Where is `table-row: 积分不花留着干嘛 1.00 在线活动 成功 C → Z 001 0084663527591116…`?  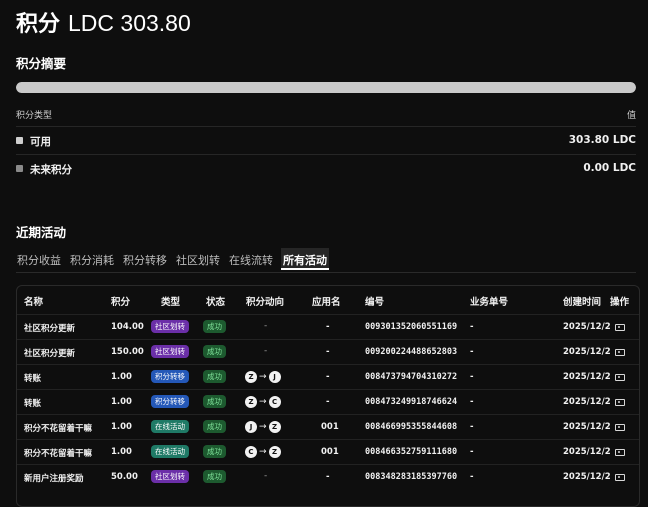 table-row: 积分不花留着干嘛 1.00 在线活动 成功 C → Z 001 0084663527591116… is located at coordinates (328, 452).